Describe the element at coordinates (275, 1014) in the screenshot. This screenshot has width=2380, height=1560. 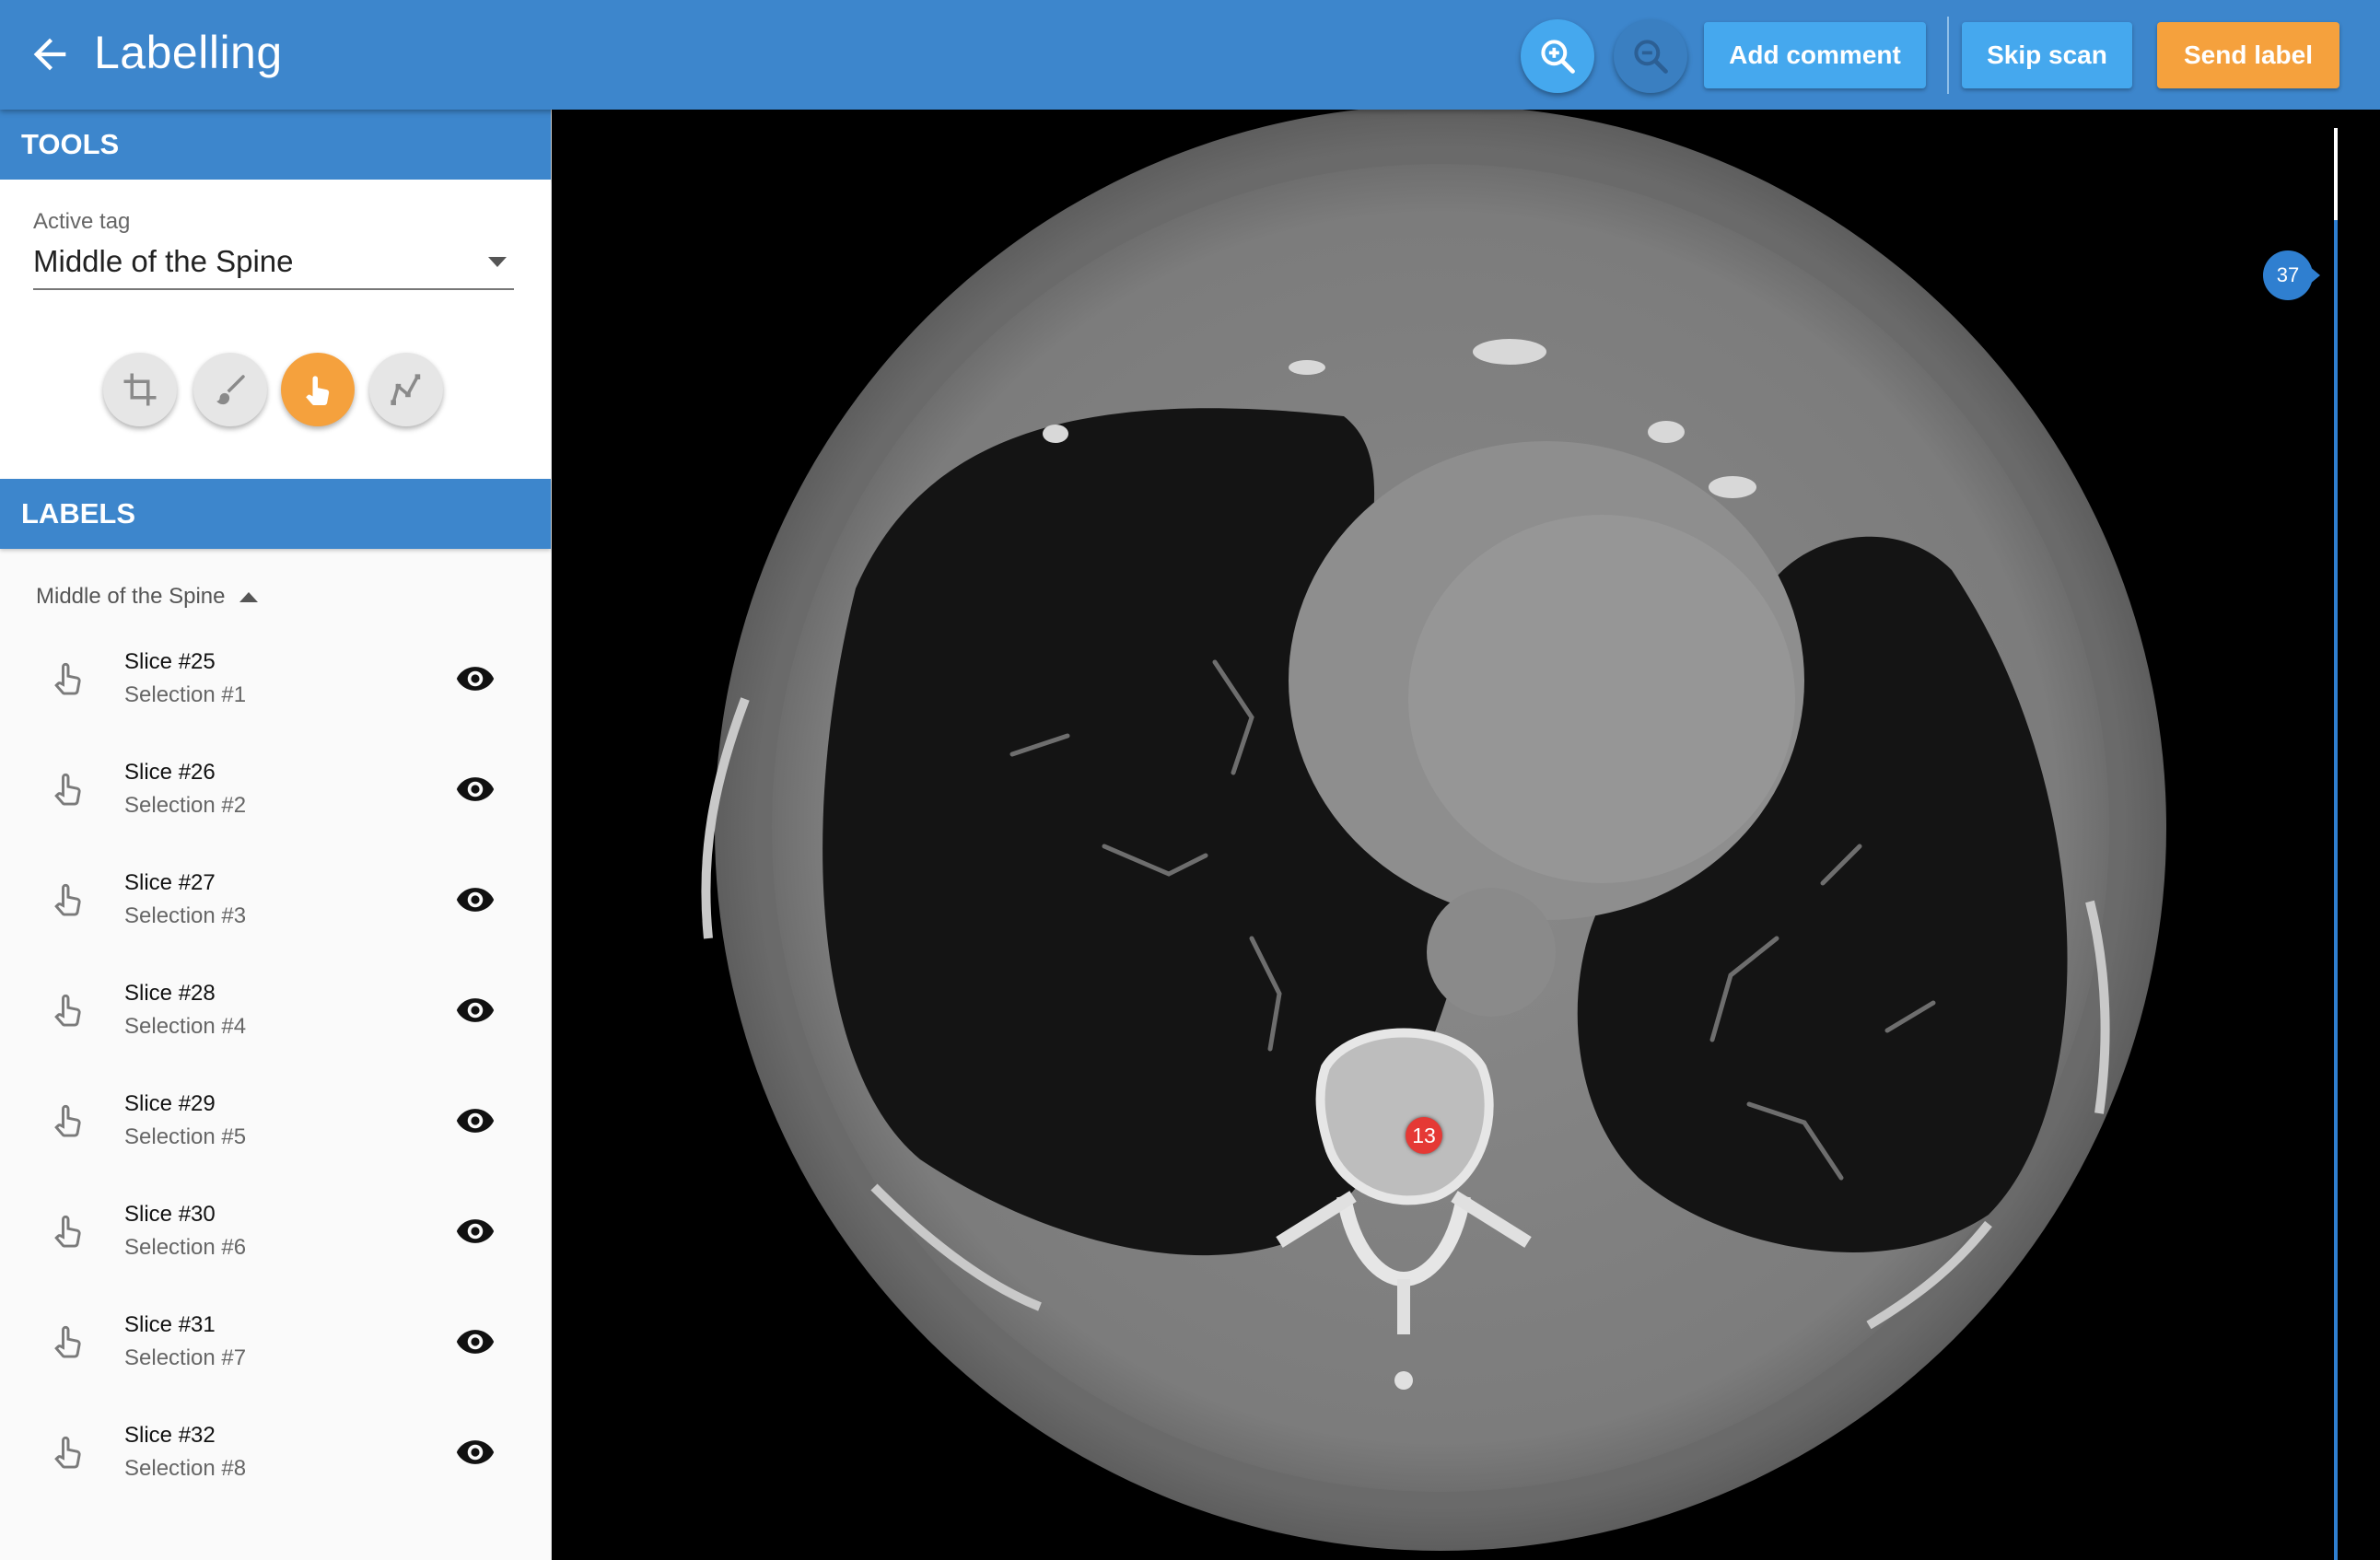
I see `label-row: Slice #28 Selection #4` at that location.